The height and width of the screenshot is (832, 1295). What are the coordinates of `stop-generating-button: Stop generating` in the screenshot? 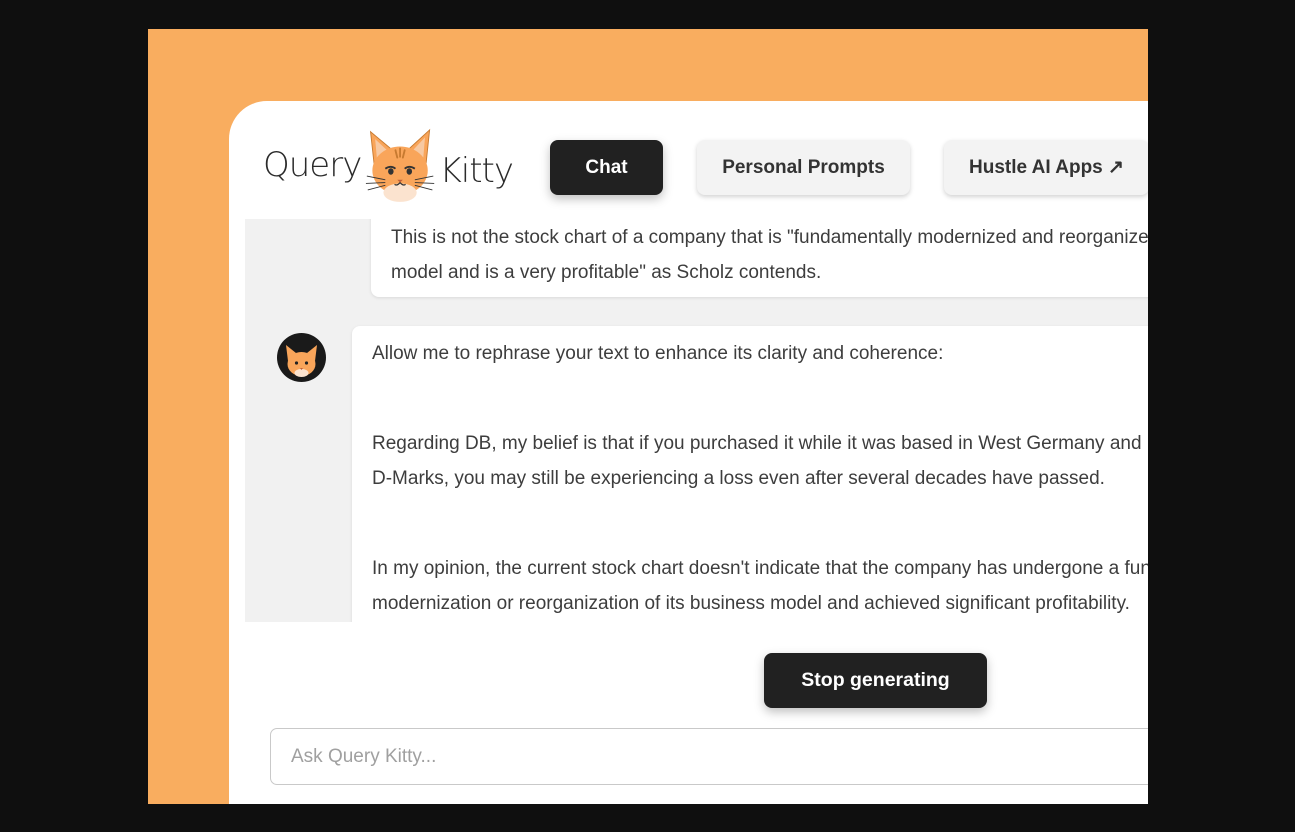 It's located at (875, 680).